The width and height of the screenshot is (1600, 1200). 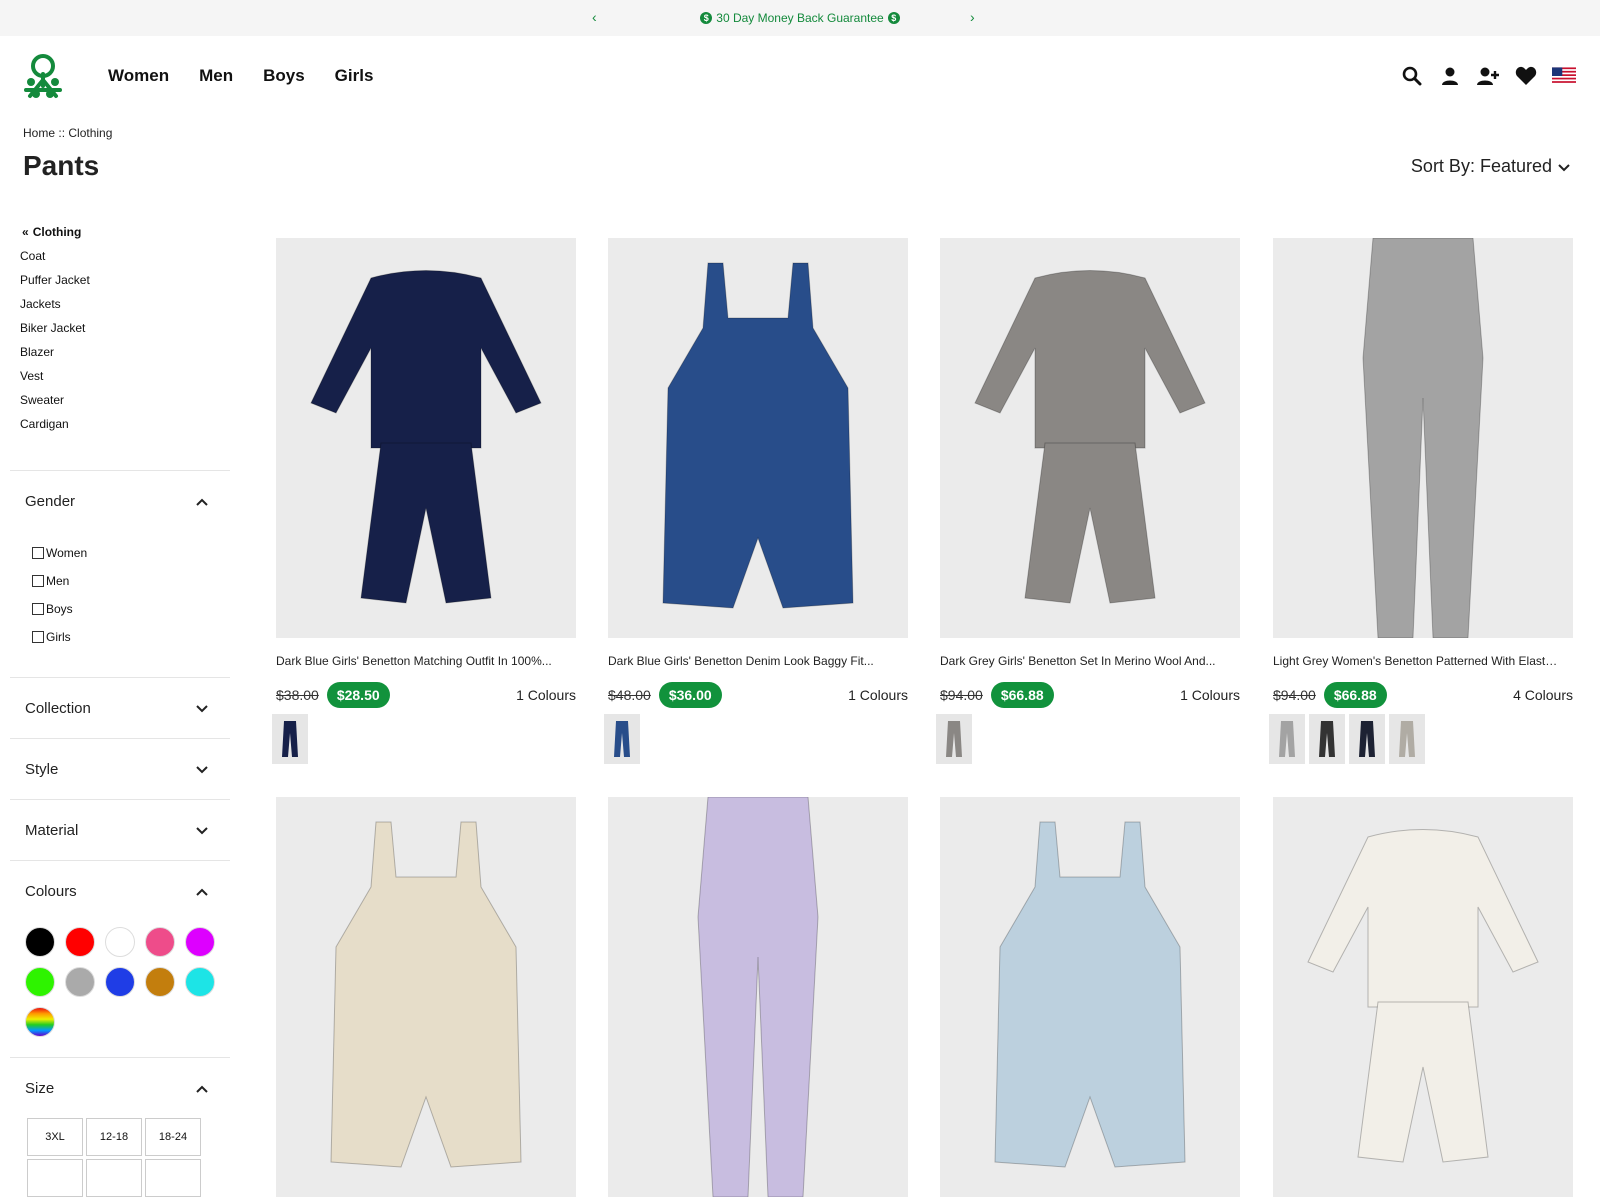 I want to click on promo-next-arrow: ›, so click(x=972, y=17).